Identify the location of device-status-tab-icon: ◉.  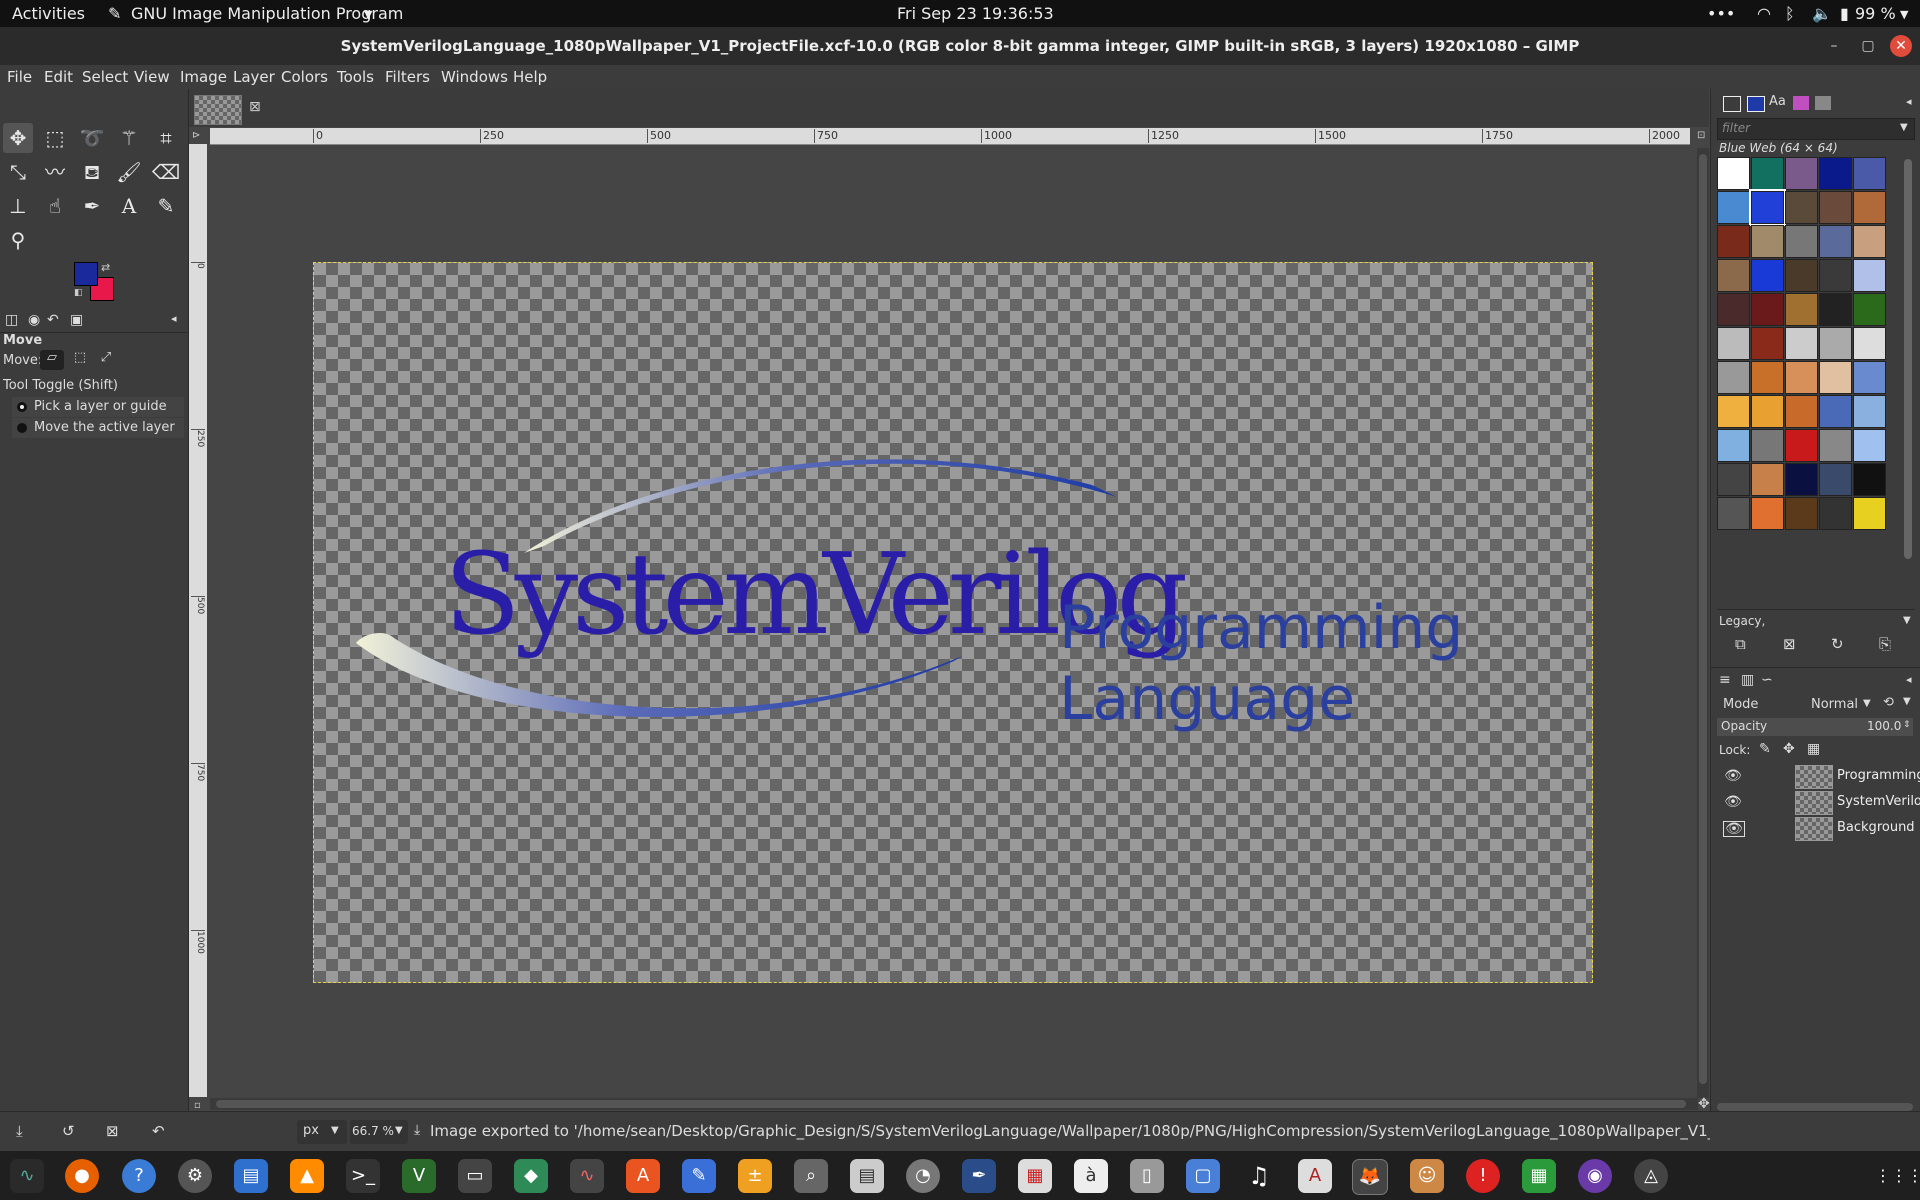
(34, 320).